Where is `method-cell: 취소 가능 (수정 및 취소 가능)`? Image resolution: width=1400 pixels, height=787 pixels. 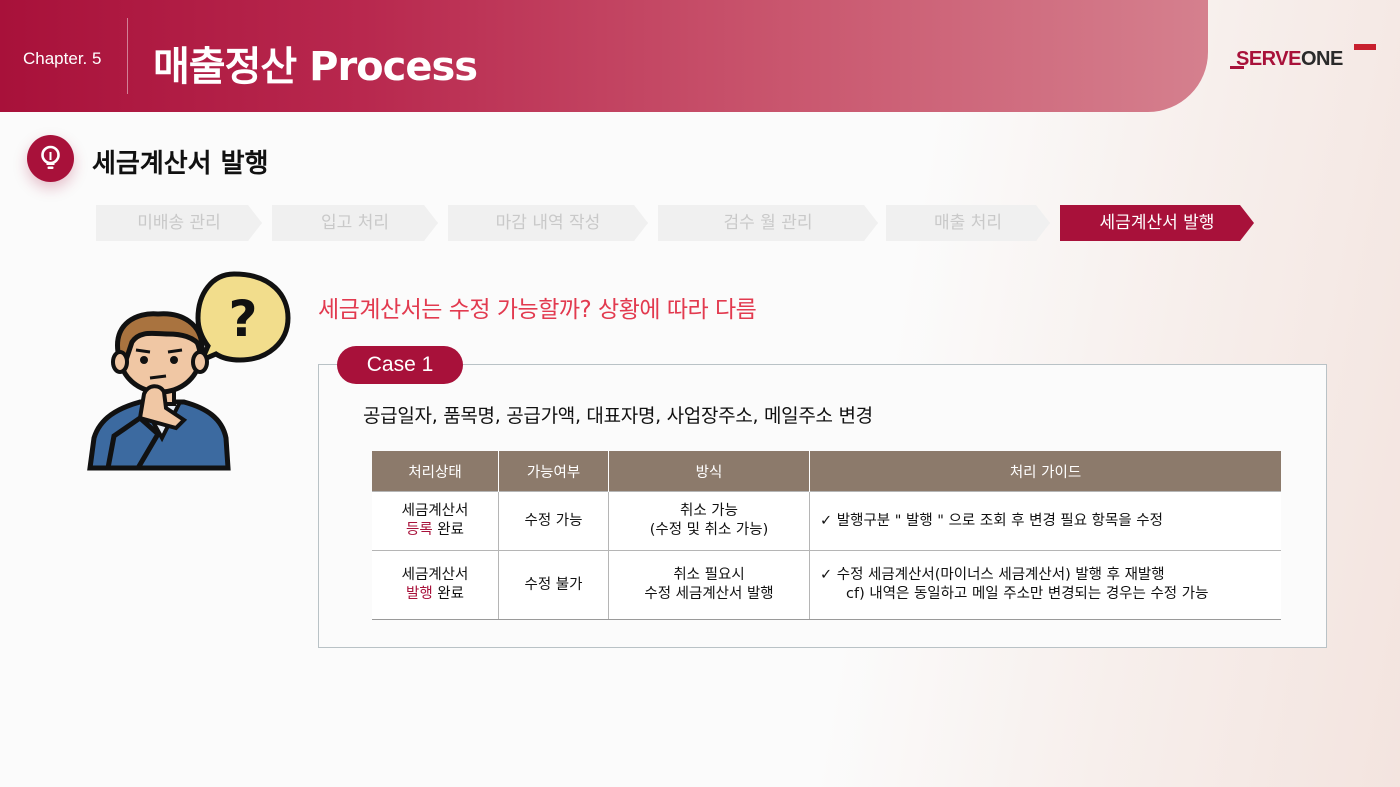 method-cell: 취소 가능 (수정 및 취소 가능) is located at coordinates (709, 521).